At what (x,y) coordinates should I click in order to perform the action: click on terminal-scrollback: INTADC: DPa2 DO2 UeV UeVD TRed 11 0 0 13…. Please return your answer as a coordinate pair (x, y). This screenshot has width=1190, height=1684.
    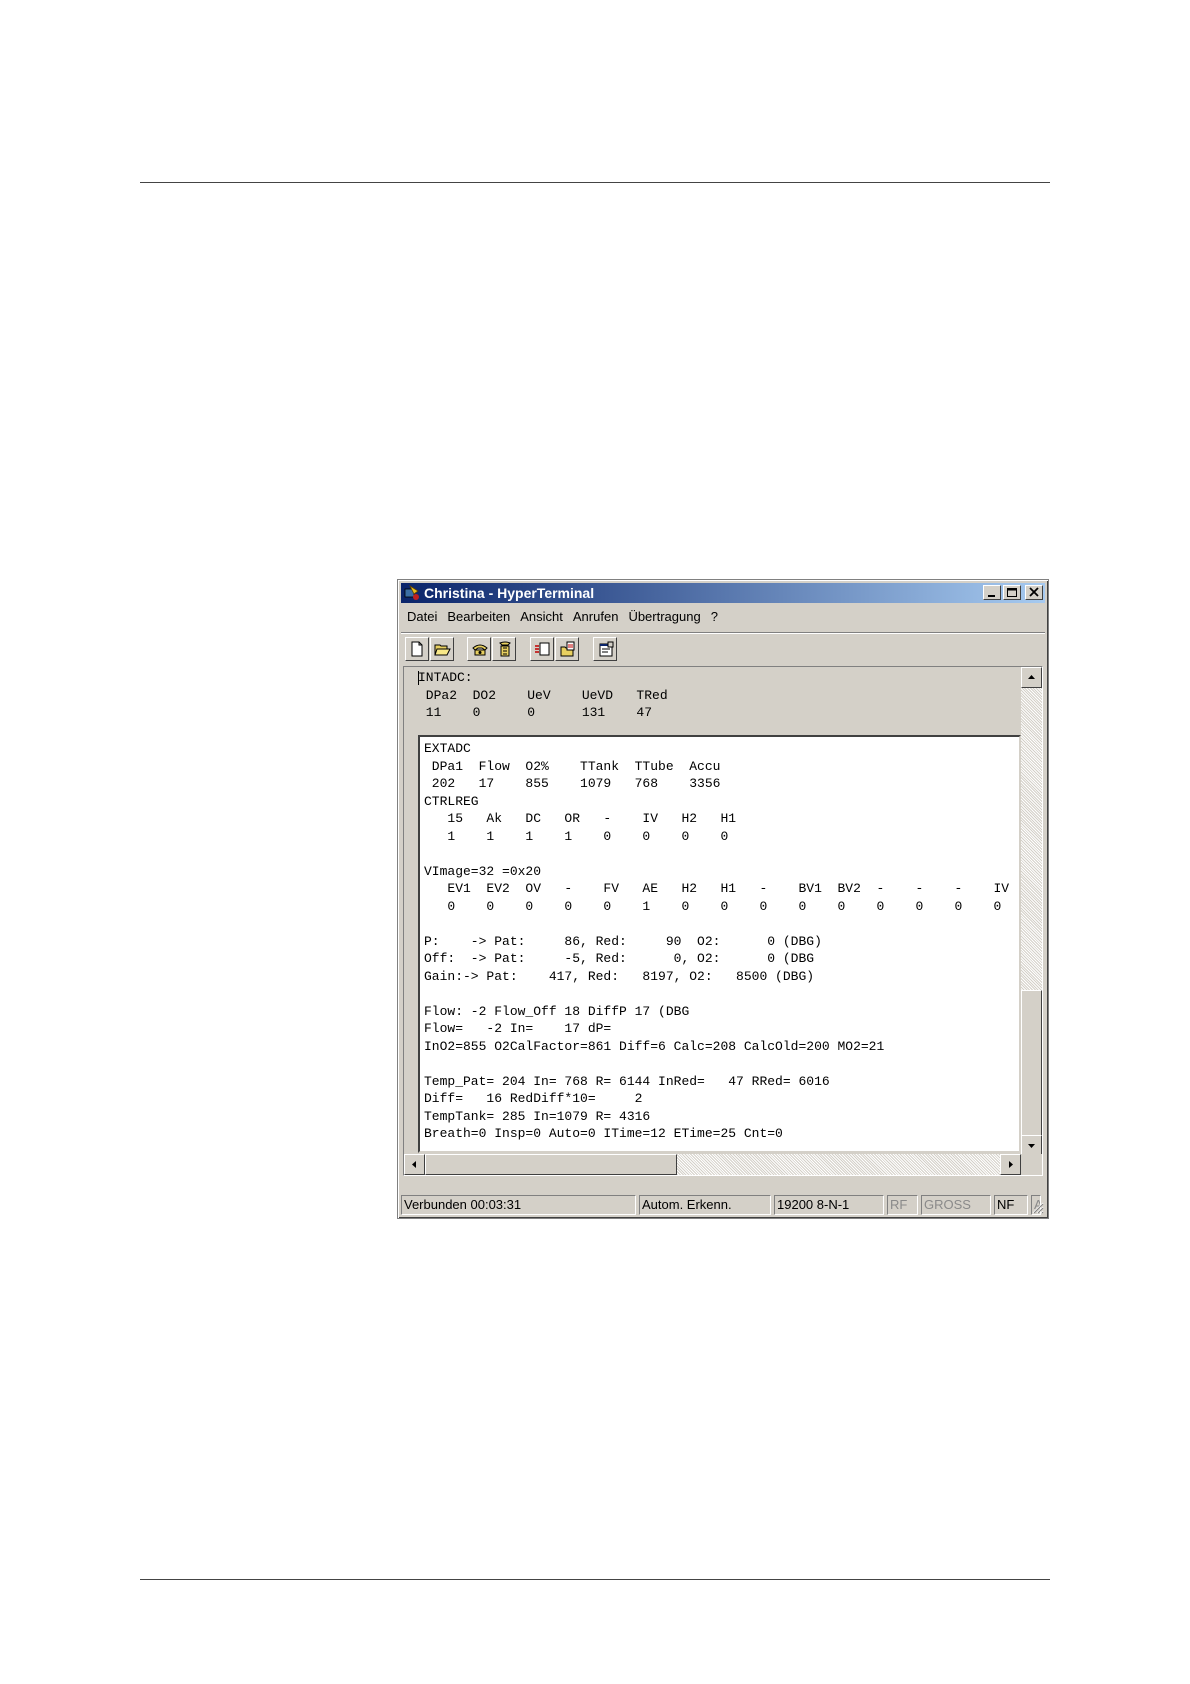
    Looking at the image, I should click on (543, 695).